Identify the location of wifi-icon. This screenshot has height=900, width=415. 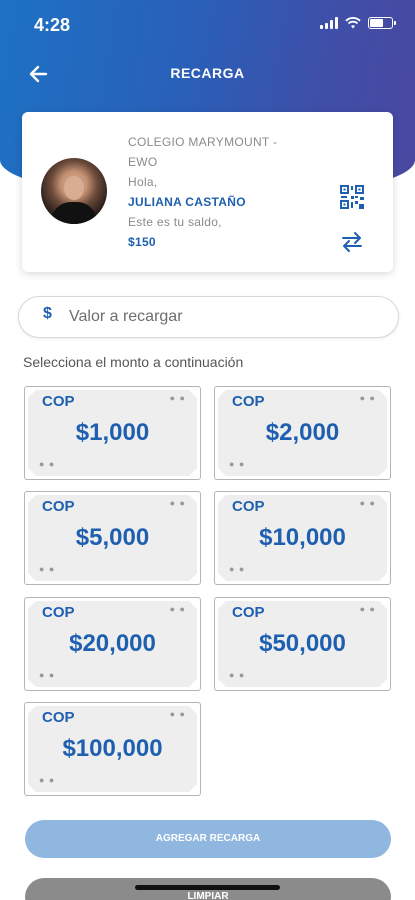
(353, 23).